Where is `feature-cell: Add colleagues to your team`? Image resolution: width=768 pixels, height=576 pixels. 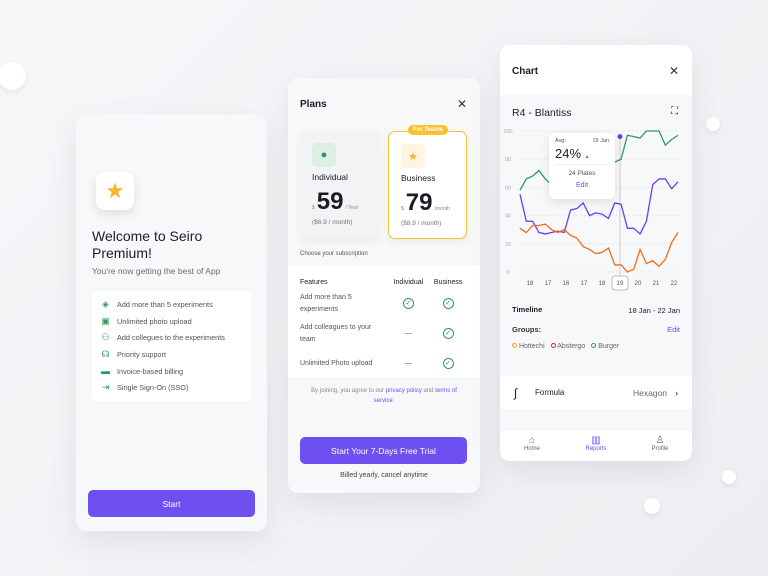 feature-cell: Add colleagues to your team is located at coordinates (336, 333).